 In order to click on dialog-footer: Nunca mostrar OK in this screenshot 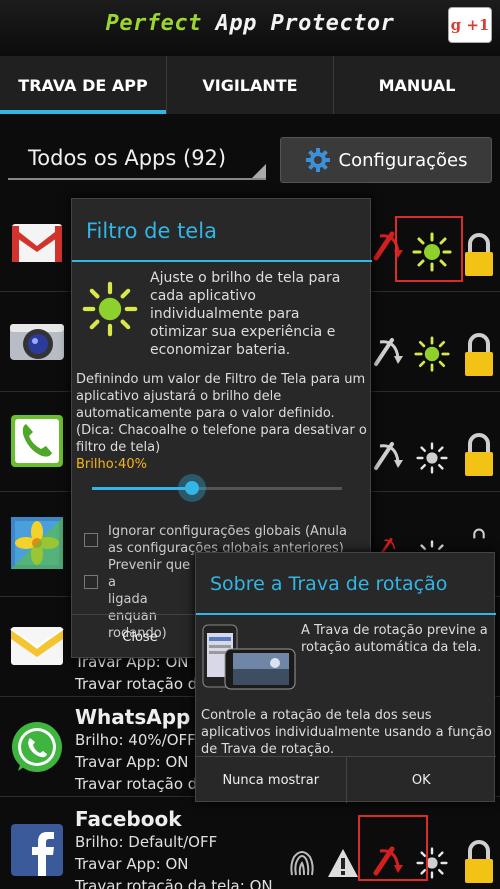, I will do `click(346, 779)`.